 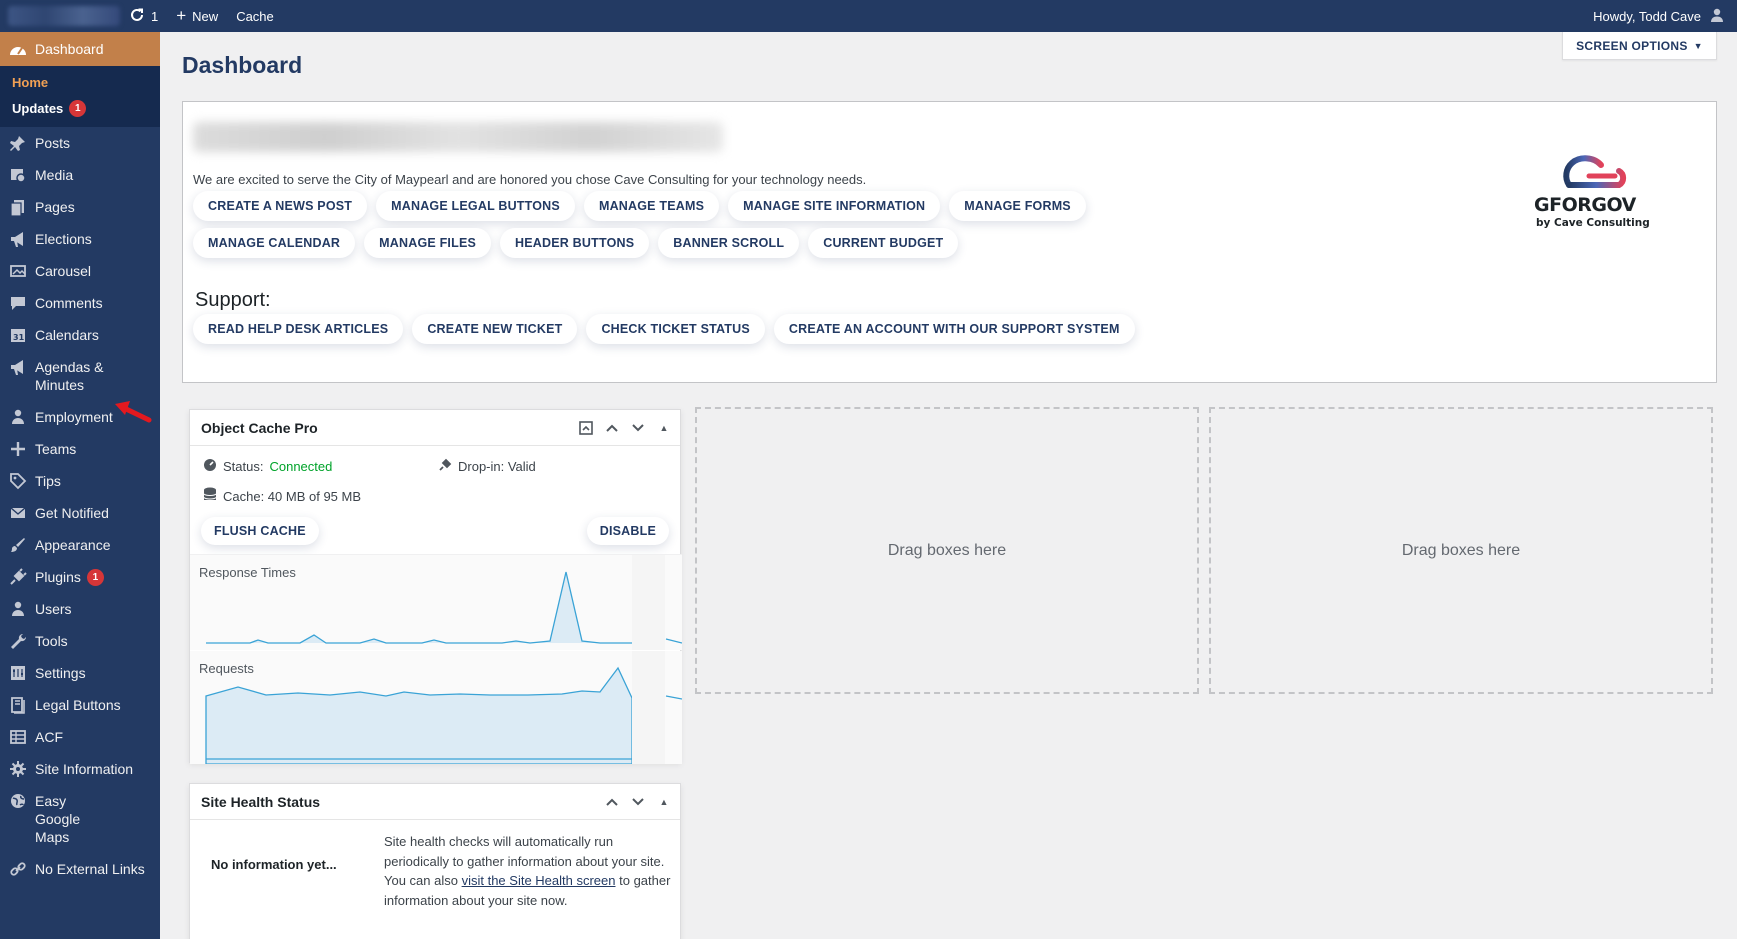 I want to click on sidebar-item-get-notified: Get Notified, so click(x=80, y=513).